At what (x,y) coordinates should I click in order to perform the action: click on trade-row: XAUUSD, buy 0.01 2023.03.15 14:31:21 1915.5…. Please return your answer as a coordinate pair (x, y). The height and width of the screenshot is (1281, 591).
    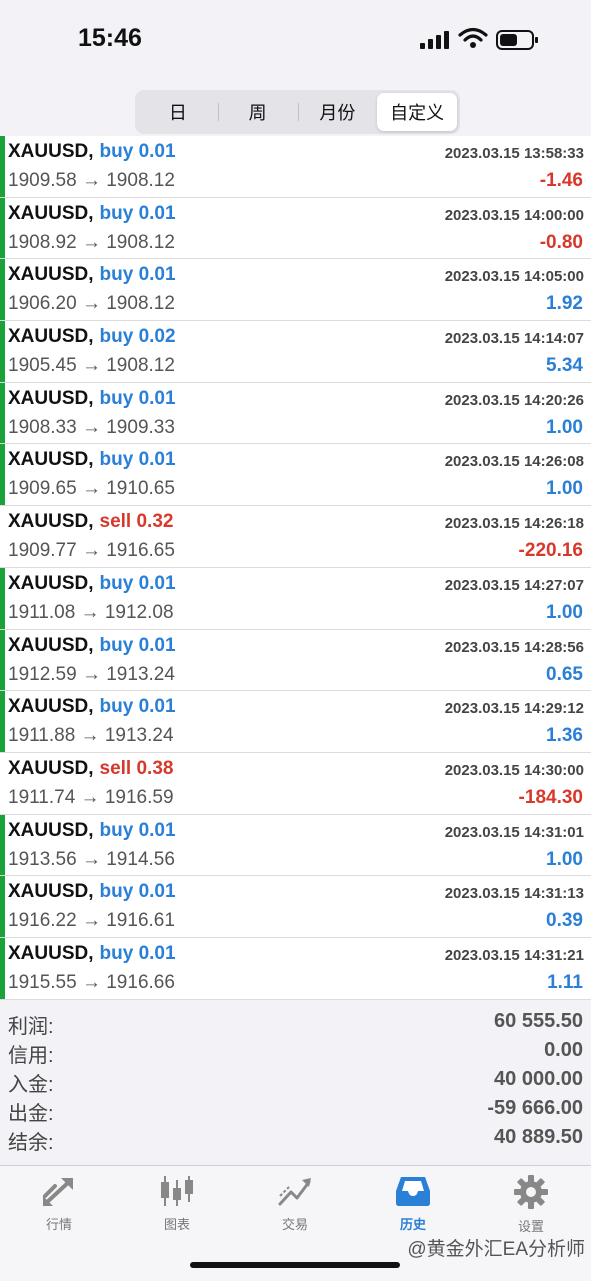
    Looking at the image, I should click on (295, 968).